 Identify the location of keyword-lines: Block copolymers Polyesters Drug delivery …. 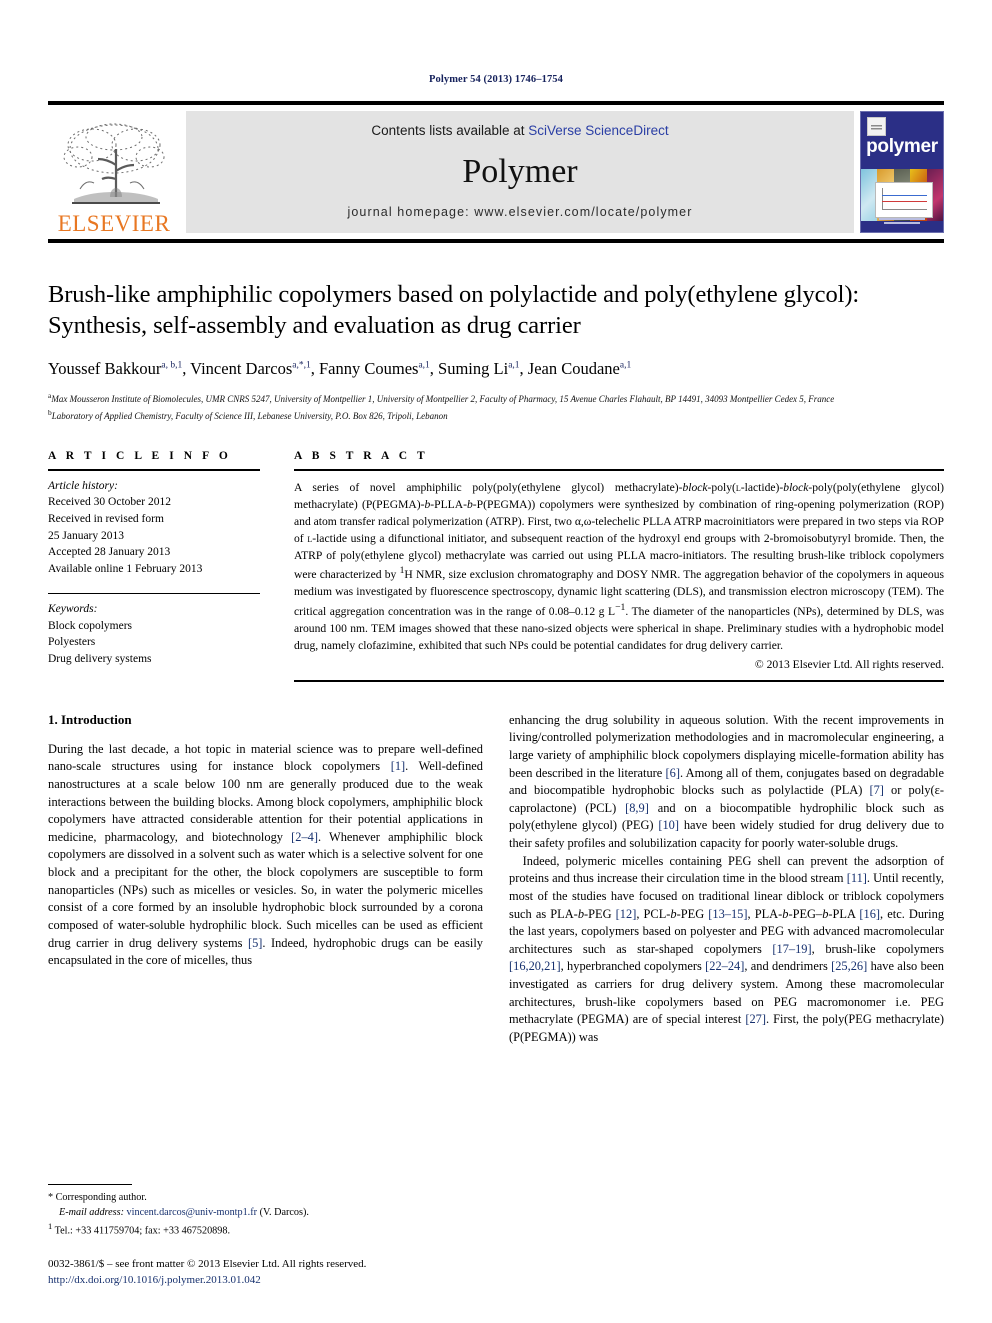
(154, 643).